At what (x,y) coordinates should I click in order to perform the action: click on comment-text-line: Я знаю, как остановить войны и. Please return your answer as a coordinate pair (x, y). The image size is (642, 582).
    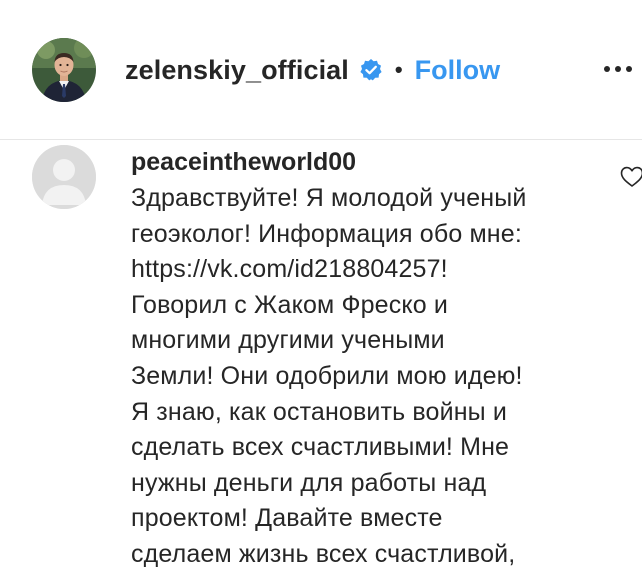
    Looking at the image, I should click on (319, 411).